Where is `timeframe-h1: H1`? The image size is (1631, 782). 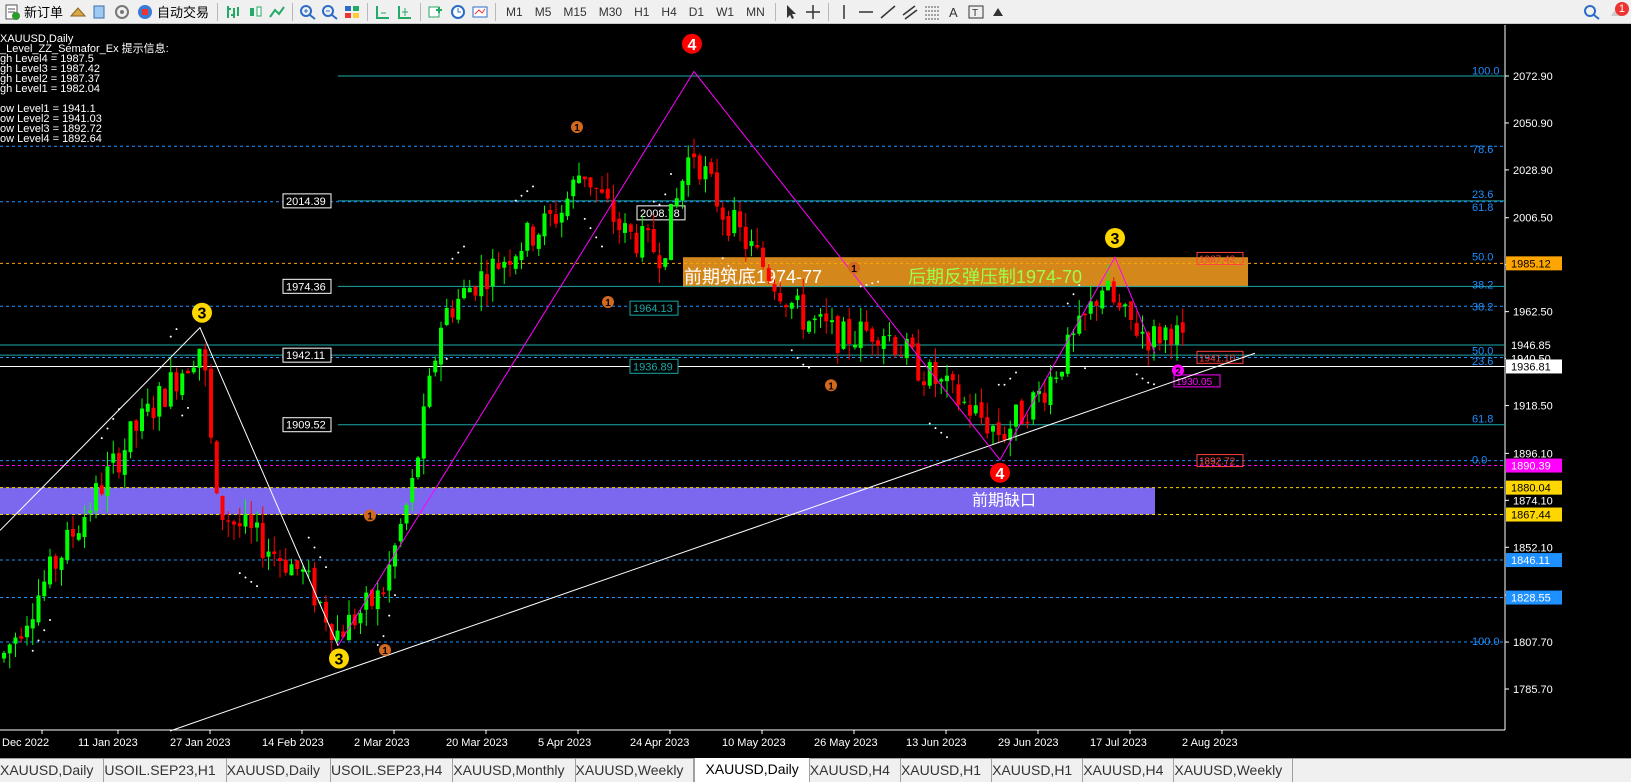
timeframe-h1: H1 is located at coordinates (641, 12).